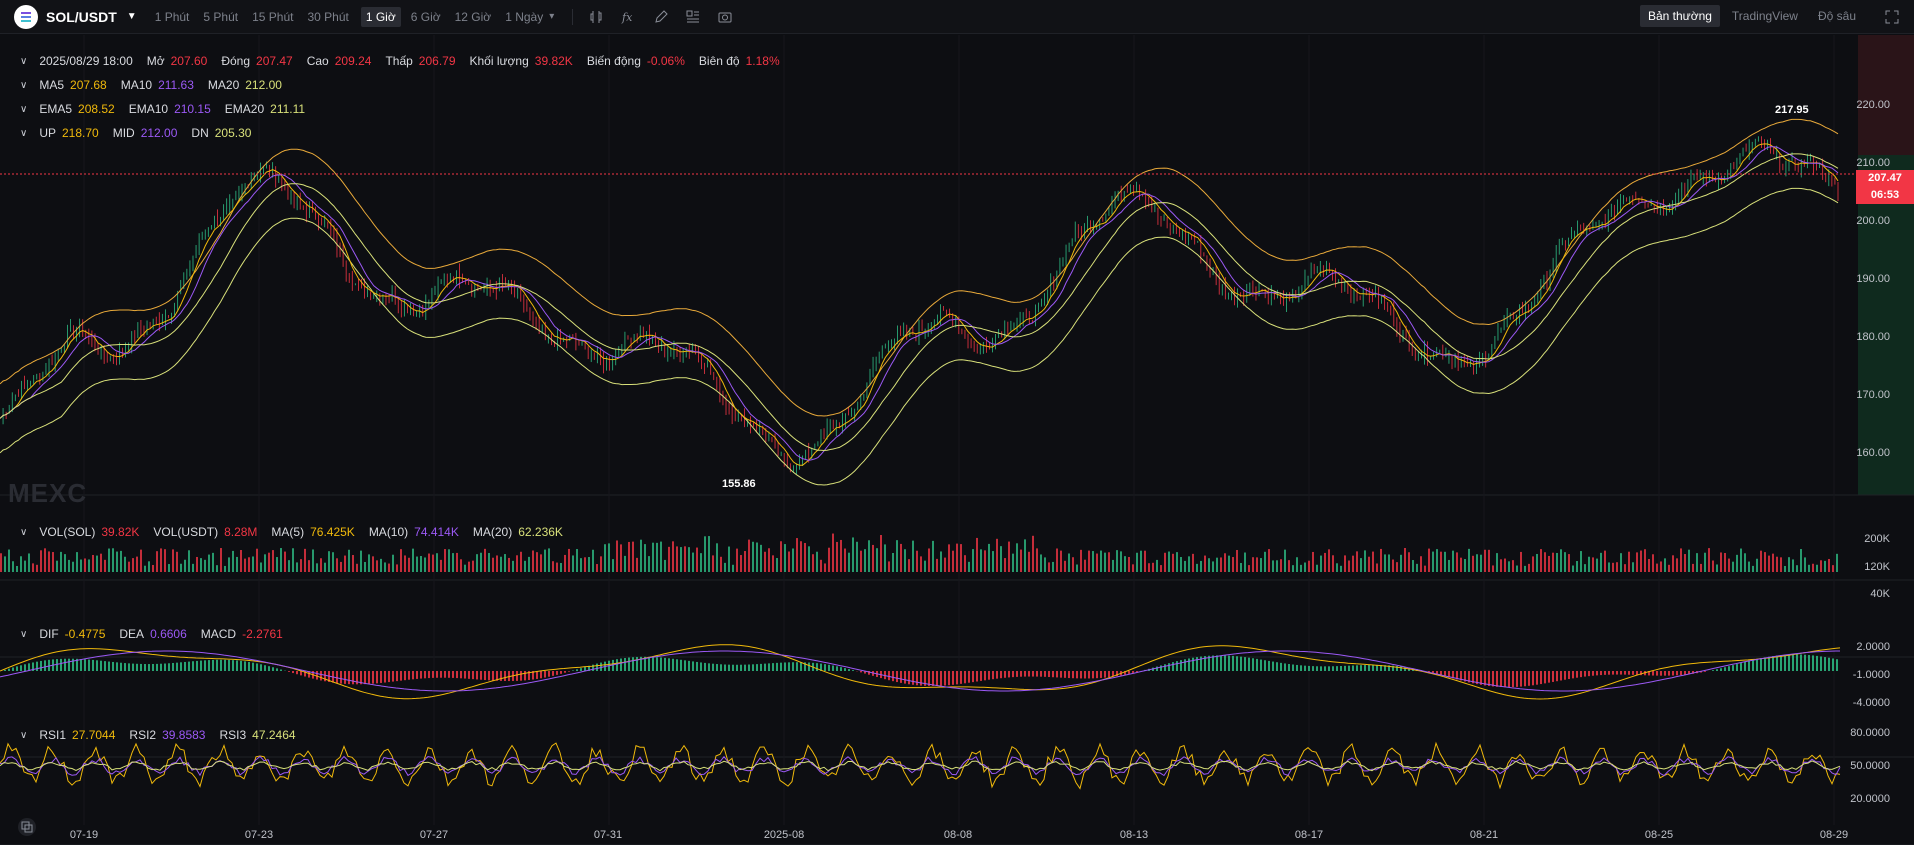 This screenshot has width=1914, height=845. What do you see at coordinates (220, 17) in the screenshot?
I see `tf-5m: 5 Phút` at bounding box center [220, 17].